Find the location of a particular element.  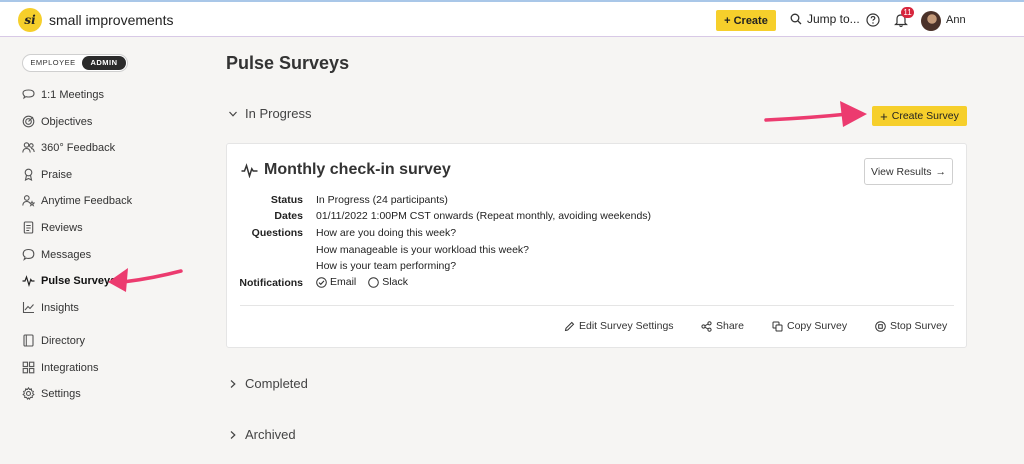

status-value: In Progress (24 participants) is located at coordinates (382, 200).